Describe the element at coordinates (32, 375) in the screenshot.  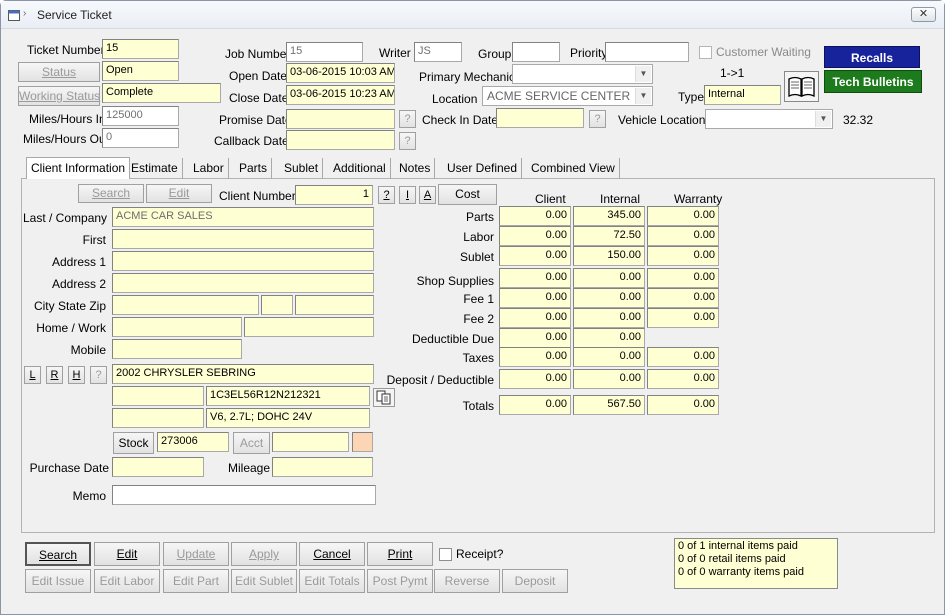
I see `vehicle-l-button: L` at that location.